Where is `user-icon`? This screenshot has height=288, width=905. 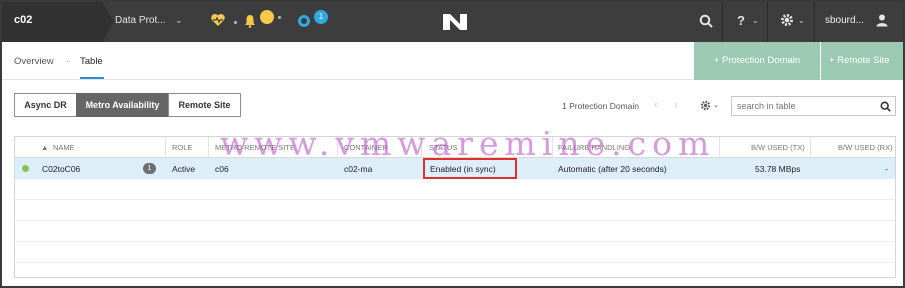 user-icon is located at coordinates (882, 20).